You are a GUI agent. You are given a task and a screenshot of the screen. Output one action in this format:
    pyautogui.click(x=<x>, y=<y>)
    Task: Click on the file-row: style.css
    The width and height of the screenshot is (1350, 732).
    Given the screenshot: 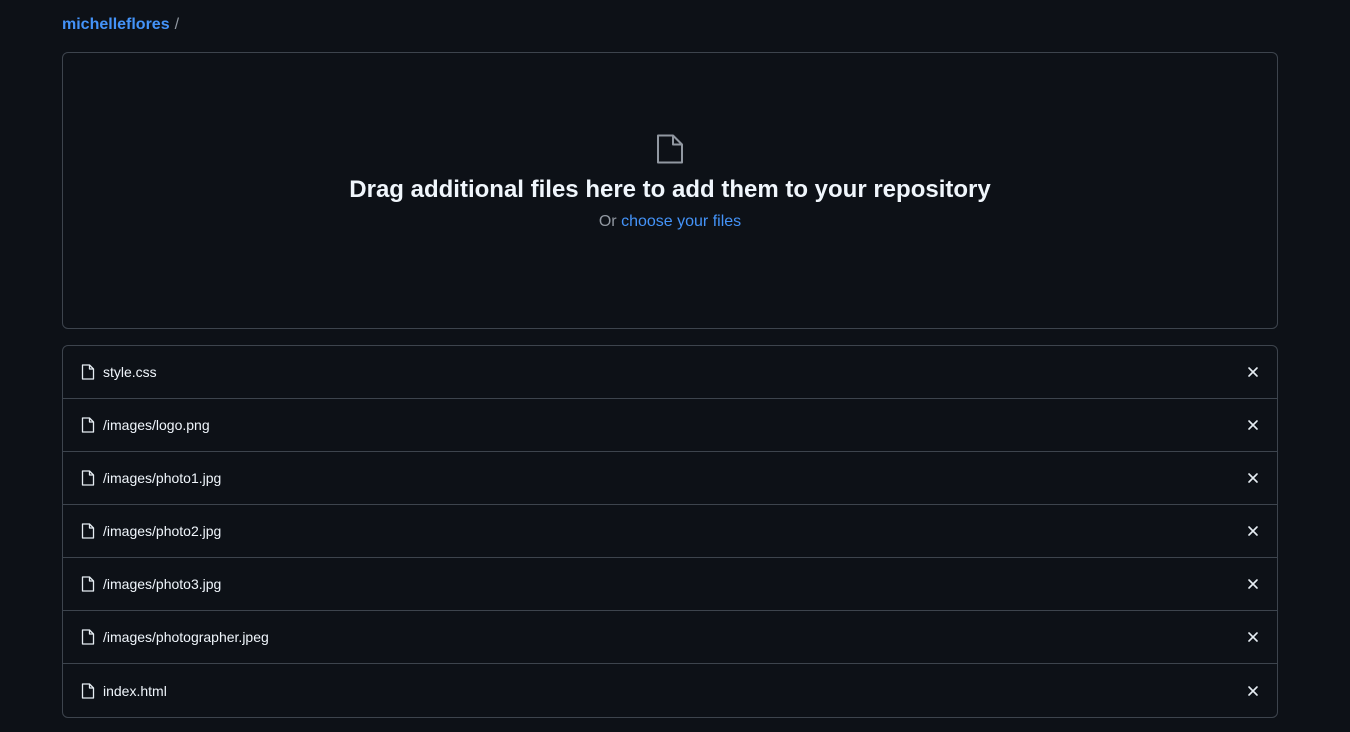 What is the action you would take?
    pyautogui.click(x=670, y=372)
    